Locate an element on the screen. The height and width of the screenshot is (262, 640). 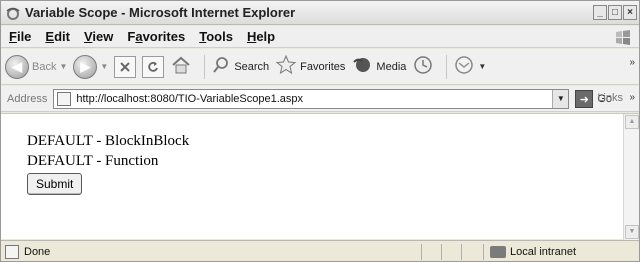
window-controls: _ □ × is located at coordinates (615, 12).